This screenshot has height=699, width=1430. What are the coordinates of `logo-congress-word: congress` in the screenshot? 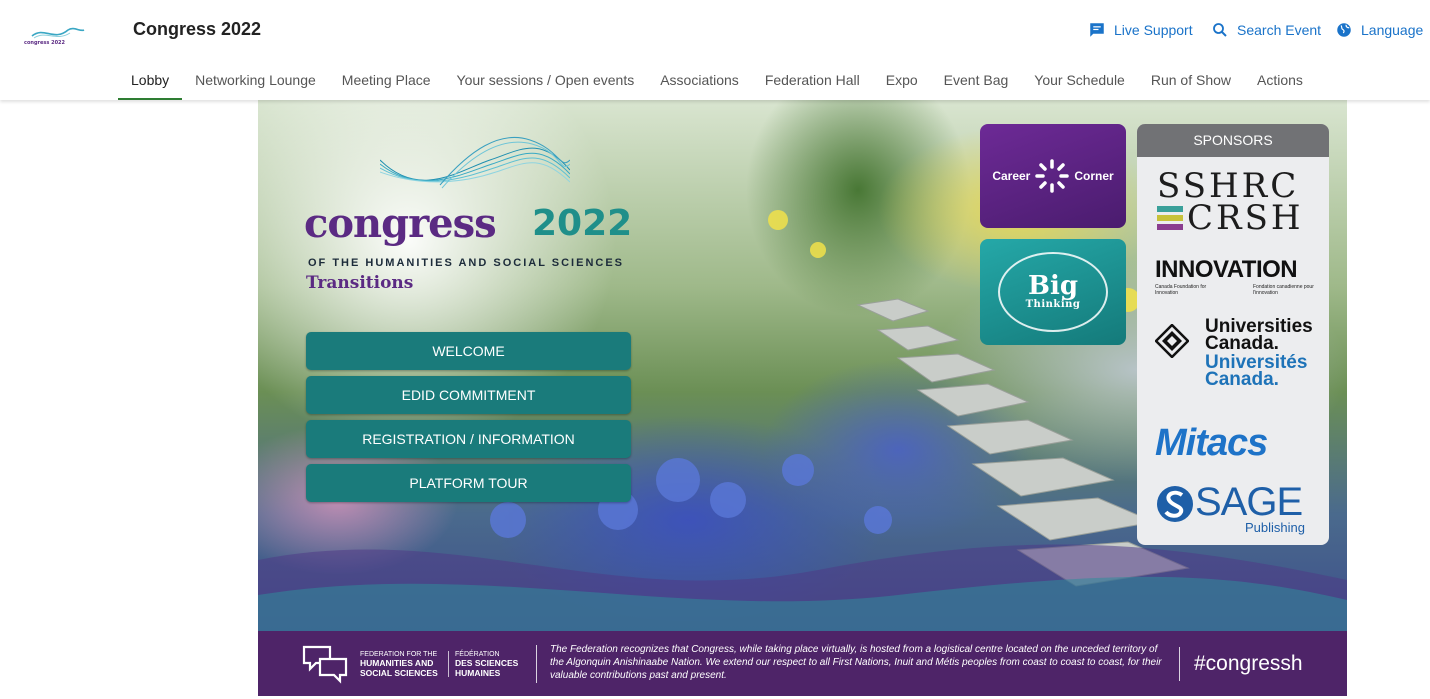 It's located at (400, 223).